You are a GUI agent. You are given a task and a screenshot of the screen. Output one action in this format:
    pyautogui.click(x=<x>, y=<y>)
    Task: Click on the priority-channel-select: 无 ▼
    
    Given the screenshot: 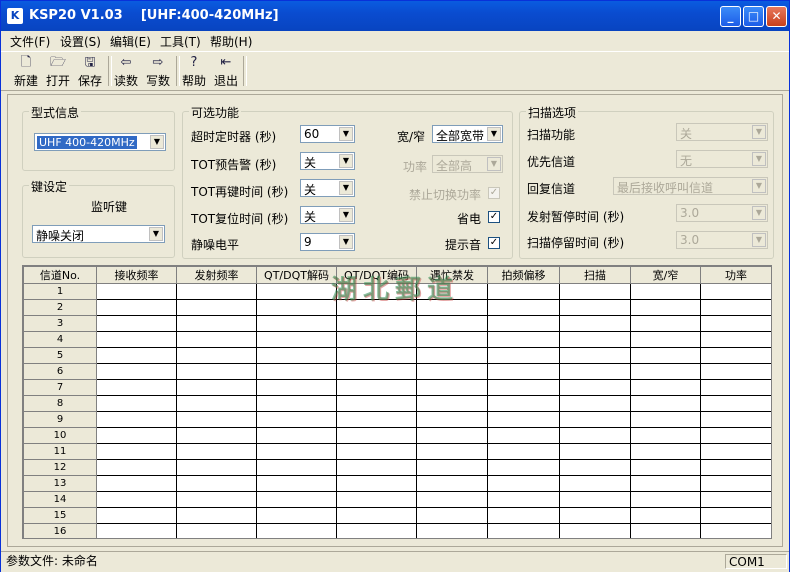 What is the action you would take?
    pyautogui.click(x=722, y=159)
    